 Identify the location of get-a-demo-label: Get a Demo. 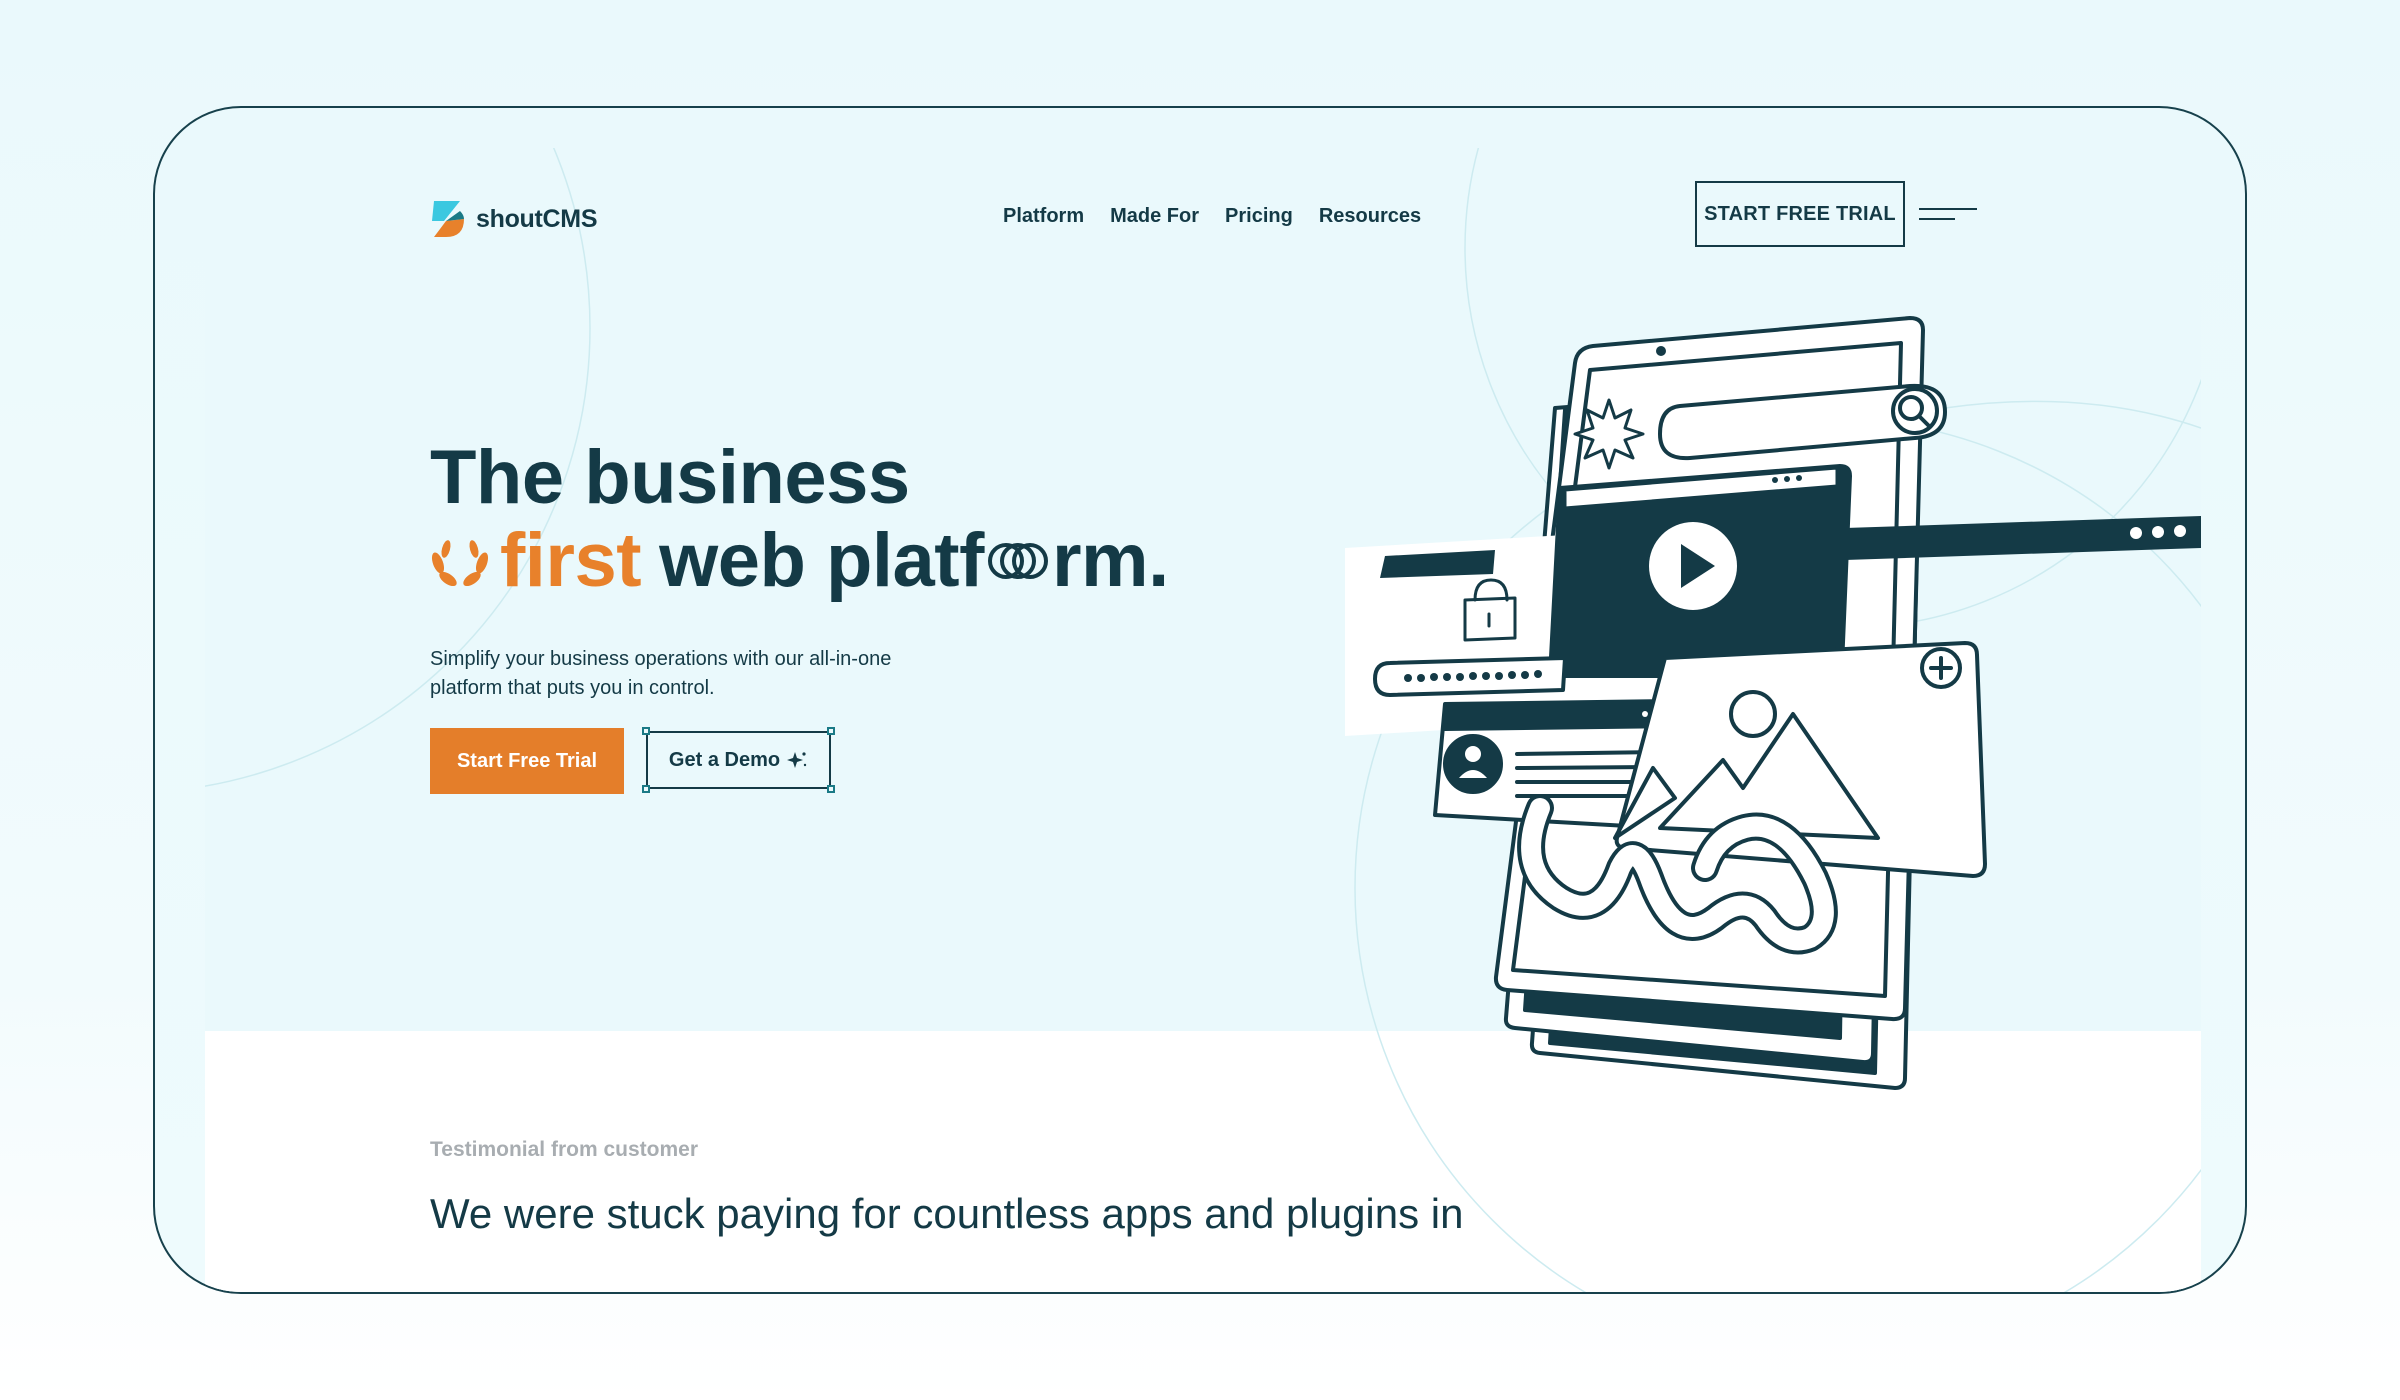
(724, 759).